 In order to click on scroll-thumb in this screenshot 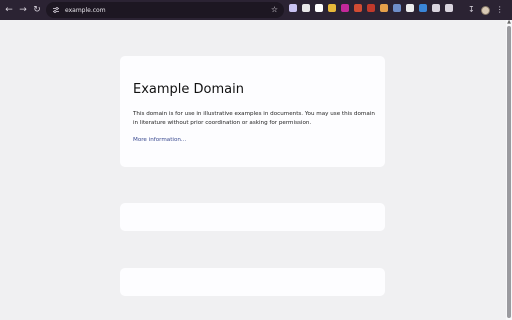, I will do `click(509, 172)`.